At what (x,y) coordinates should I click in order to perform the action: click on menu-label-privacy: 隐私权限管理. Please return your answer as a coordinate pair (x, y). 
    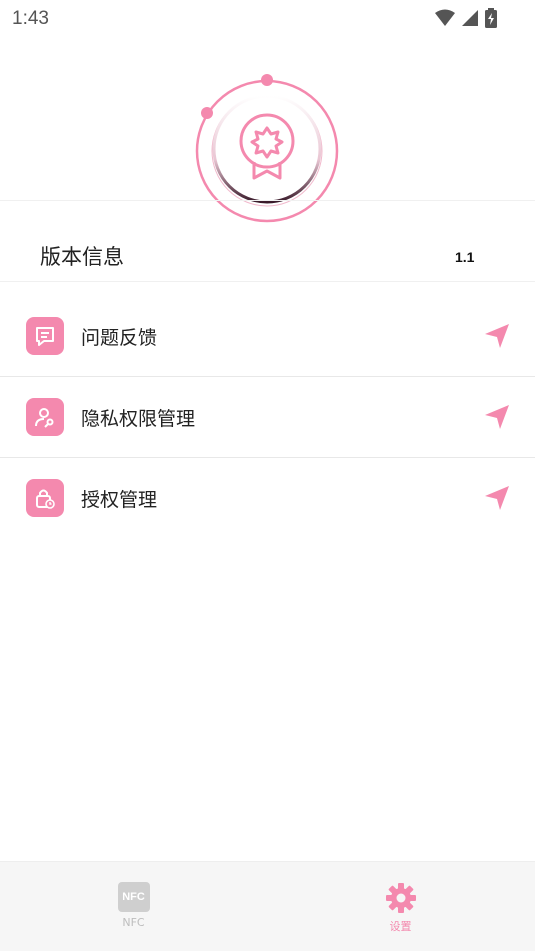
    Looking at the image, I should click on (138, 418).